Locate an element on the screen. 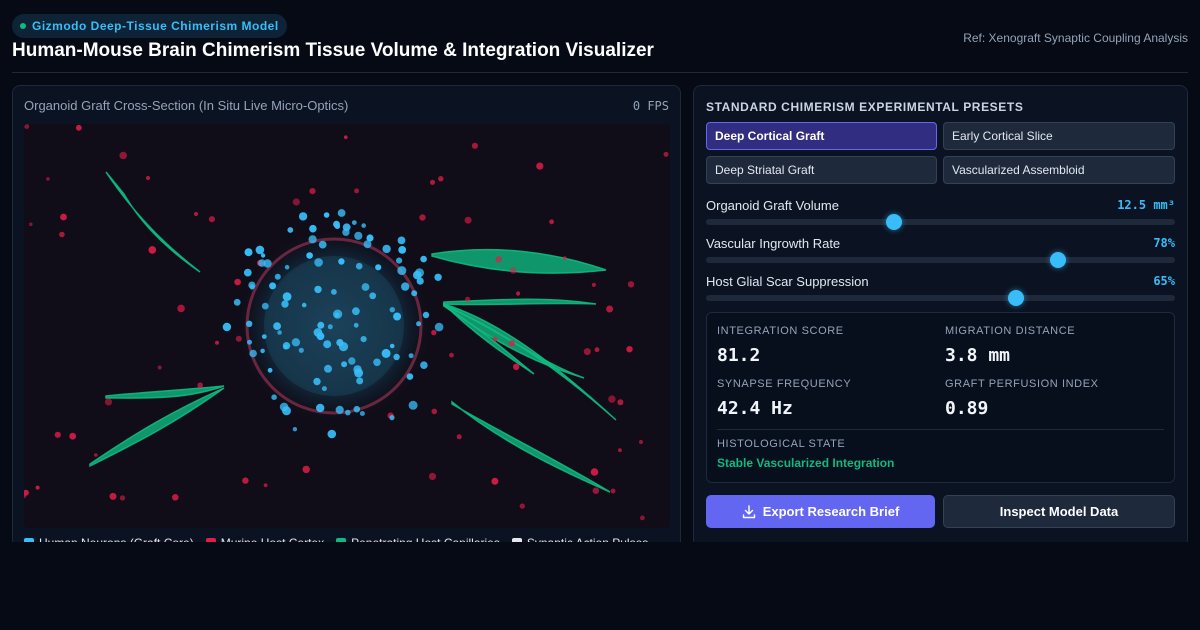  histology-label: HISTOLOGICAL STATE is located at coordinates (781, 444).